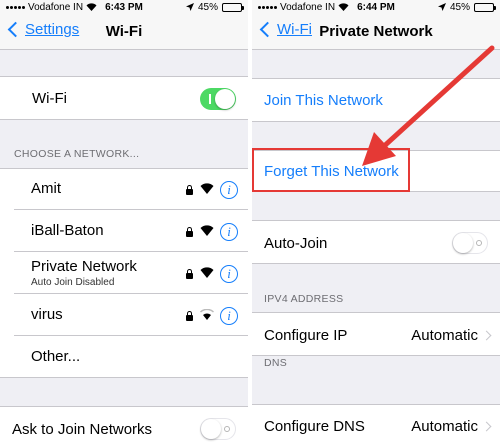  Describe the element at coordinates (218, 429) in the screenshot. I see `ask-to-join-toggle` at that location.